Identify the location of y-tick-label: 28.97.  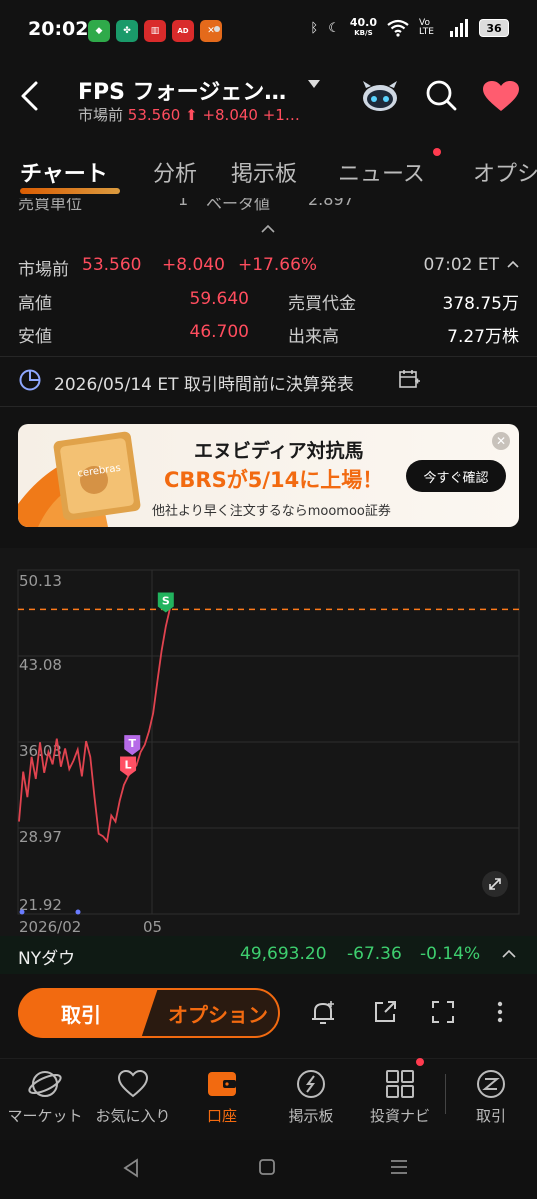
(40, 837).